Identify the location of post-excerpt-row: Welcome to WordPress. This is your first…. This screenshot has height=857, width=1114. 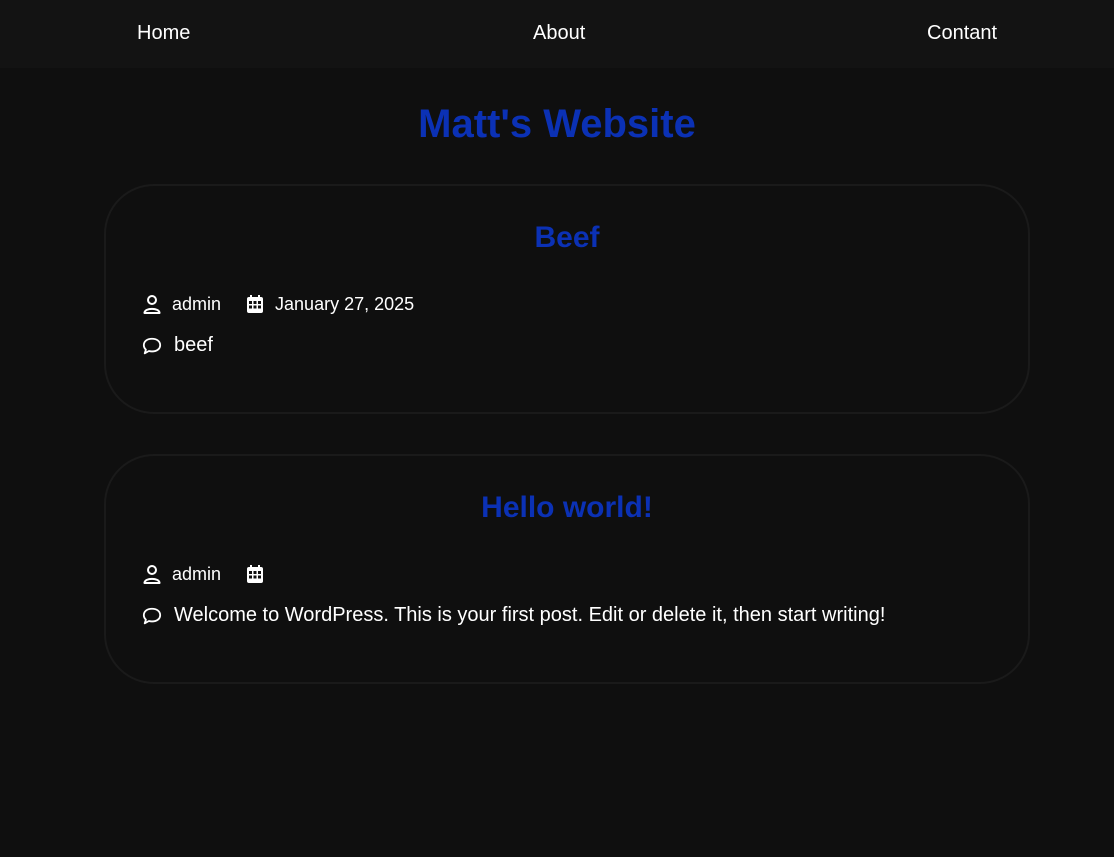
(513, 615).